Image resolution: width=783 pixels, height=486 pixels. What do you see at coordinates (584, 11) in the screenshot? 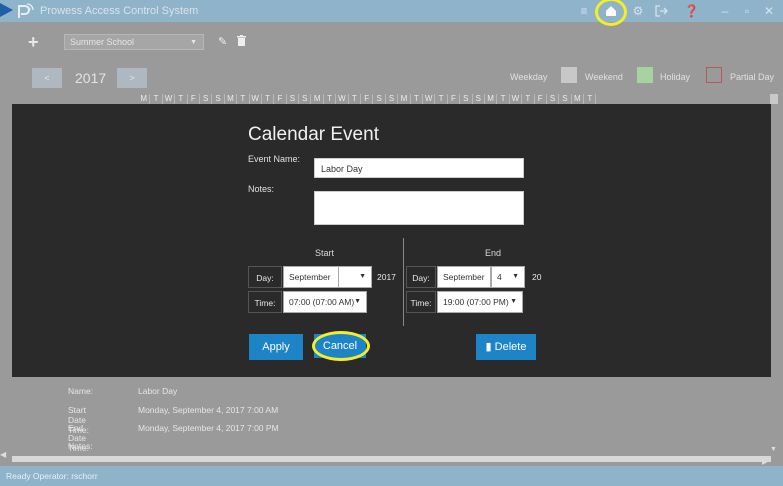
I see `menu-icon: ≡` at bounding box center [584, 11].